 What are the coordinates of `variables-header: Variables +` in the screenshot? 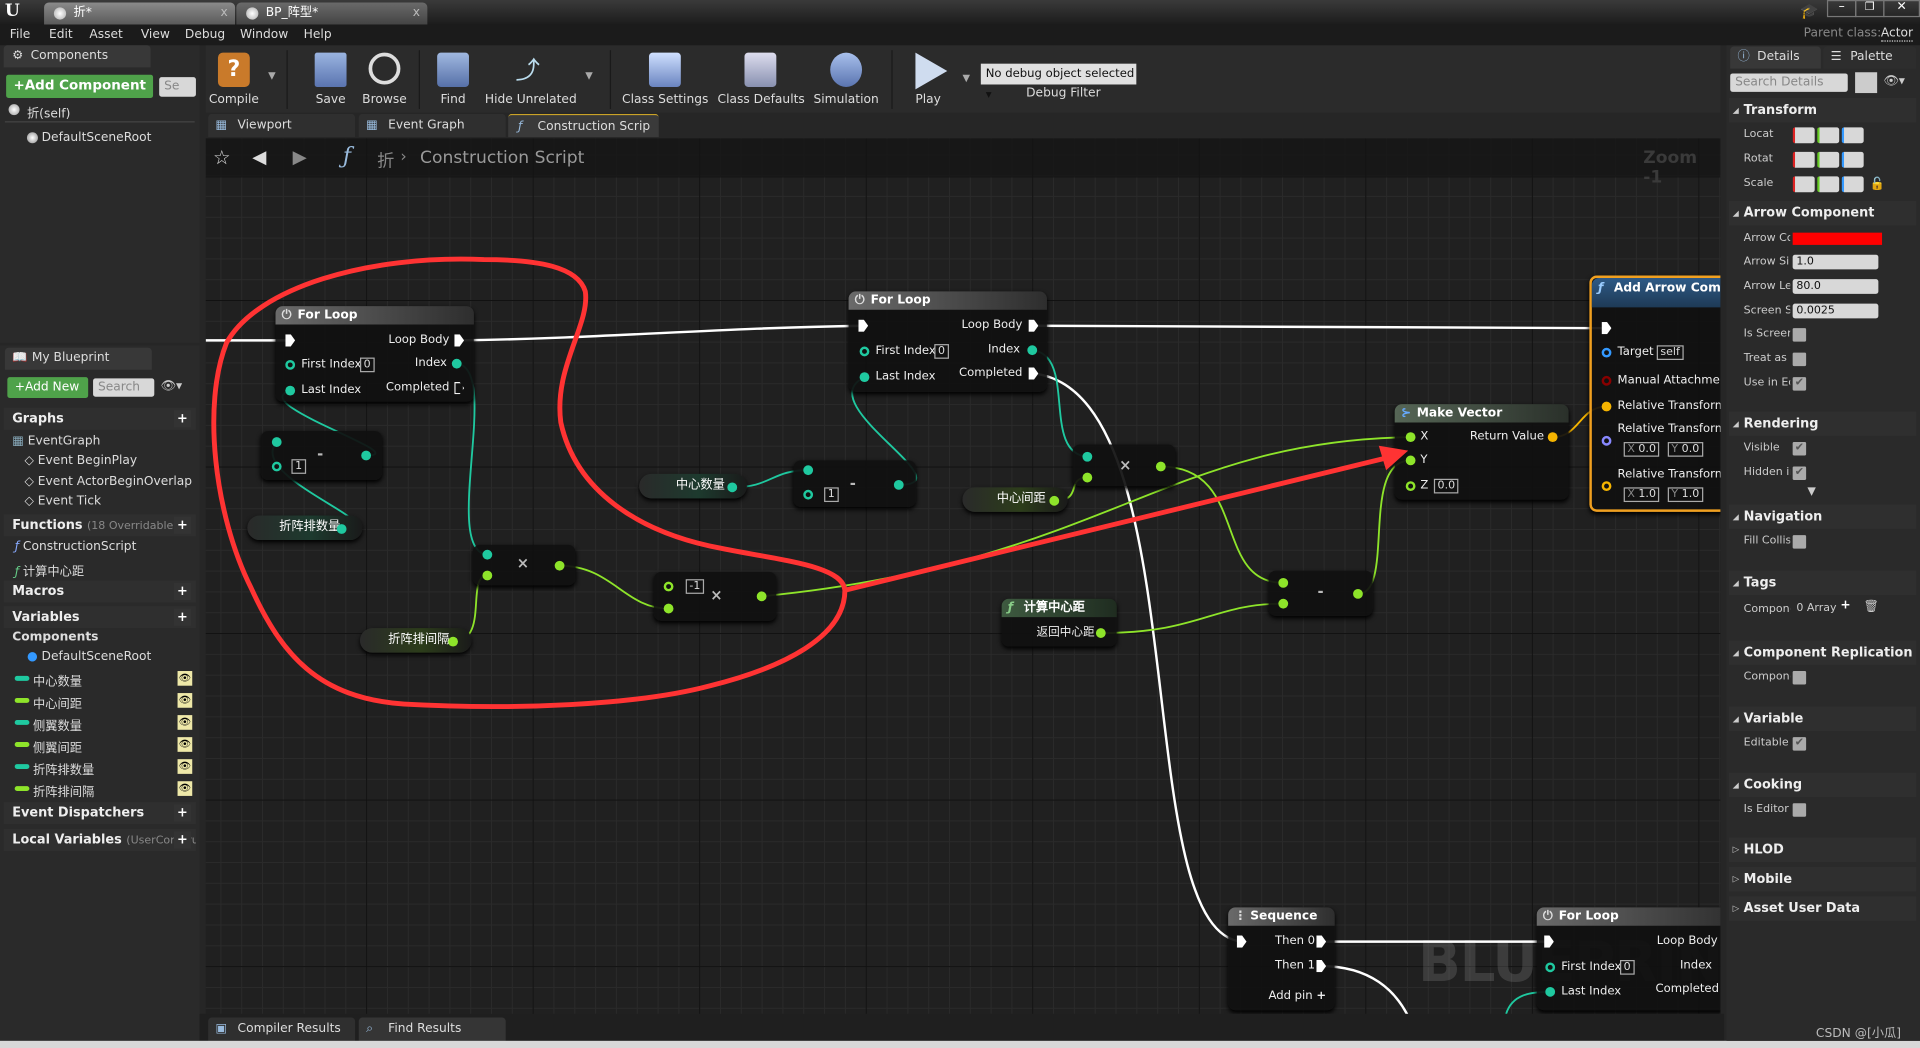 It's located at (99, 617).